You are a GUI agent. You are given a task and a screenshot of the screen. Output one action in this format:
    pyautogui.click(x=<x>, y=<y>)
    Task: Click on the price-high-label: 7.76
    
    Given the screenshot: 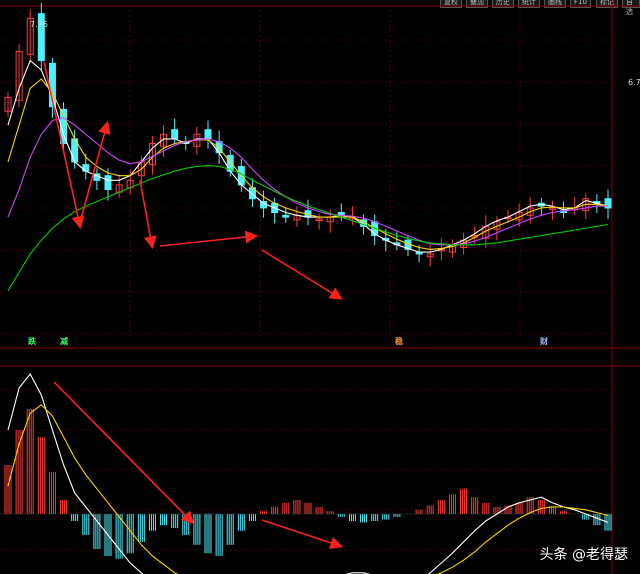 What is the action you would take?
    pyautogui.click(x=39, y=24)
    